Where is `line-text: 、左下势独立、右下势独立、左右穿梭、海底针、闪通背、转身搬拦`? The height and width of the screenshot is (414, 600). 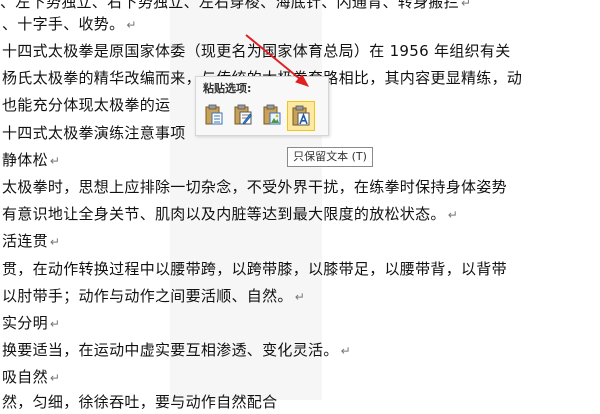 line-text: 、左下势独立、右下势独立、左右穿梭、海底针、闪通背、转身搬拦 is located at coordinates (230, 5).